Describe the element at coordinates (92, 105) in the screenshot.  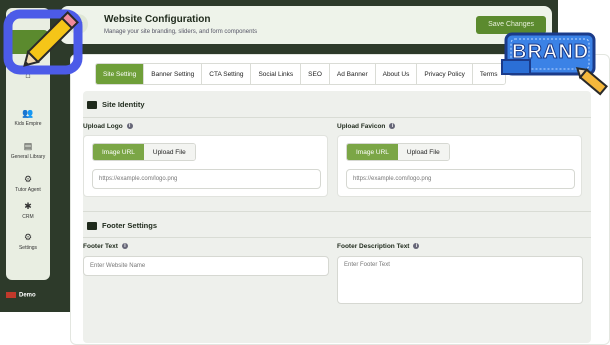
I see `id-card-icon` at that location.